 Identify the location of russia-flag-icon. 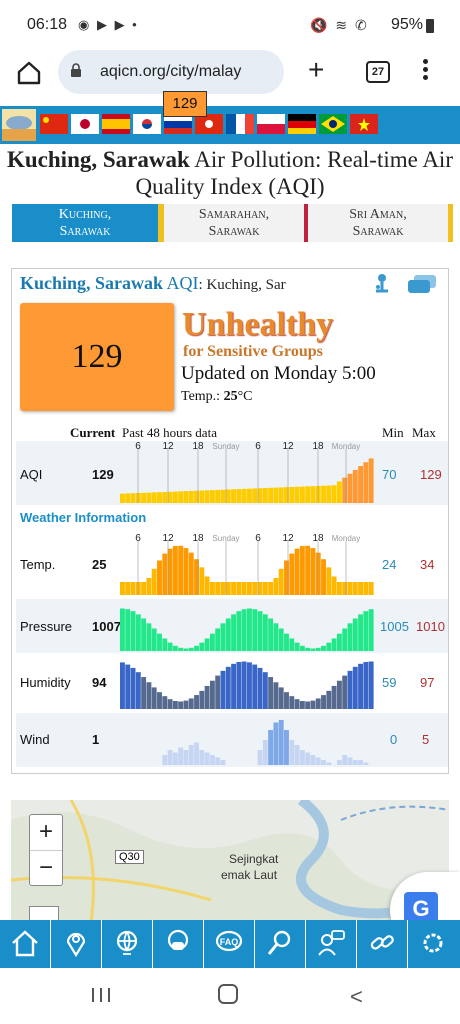
(178, 124).